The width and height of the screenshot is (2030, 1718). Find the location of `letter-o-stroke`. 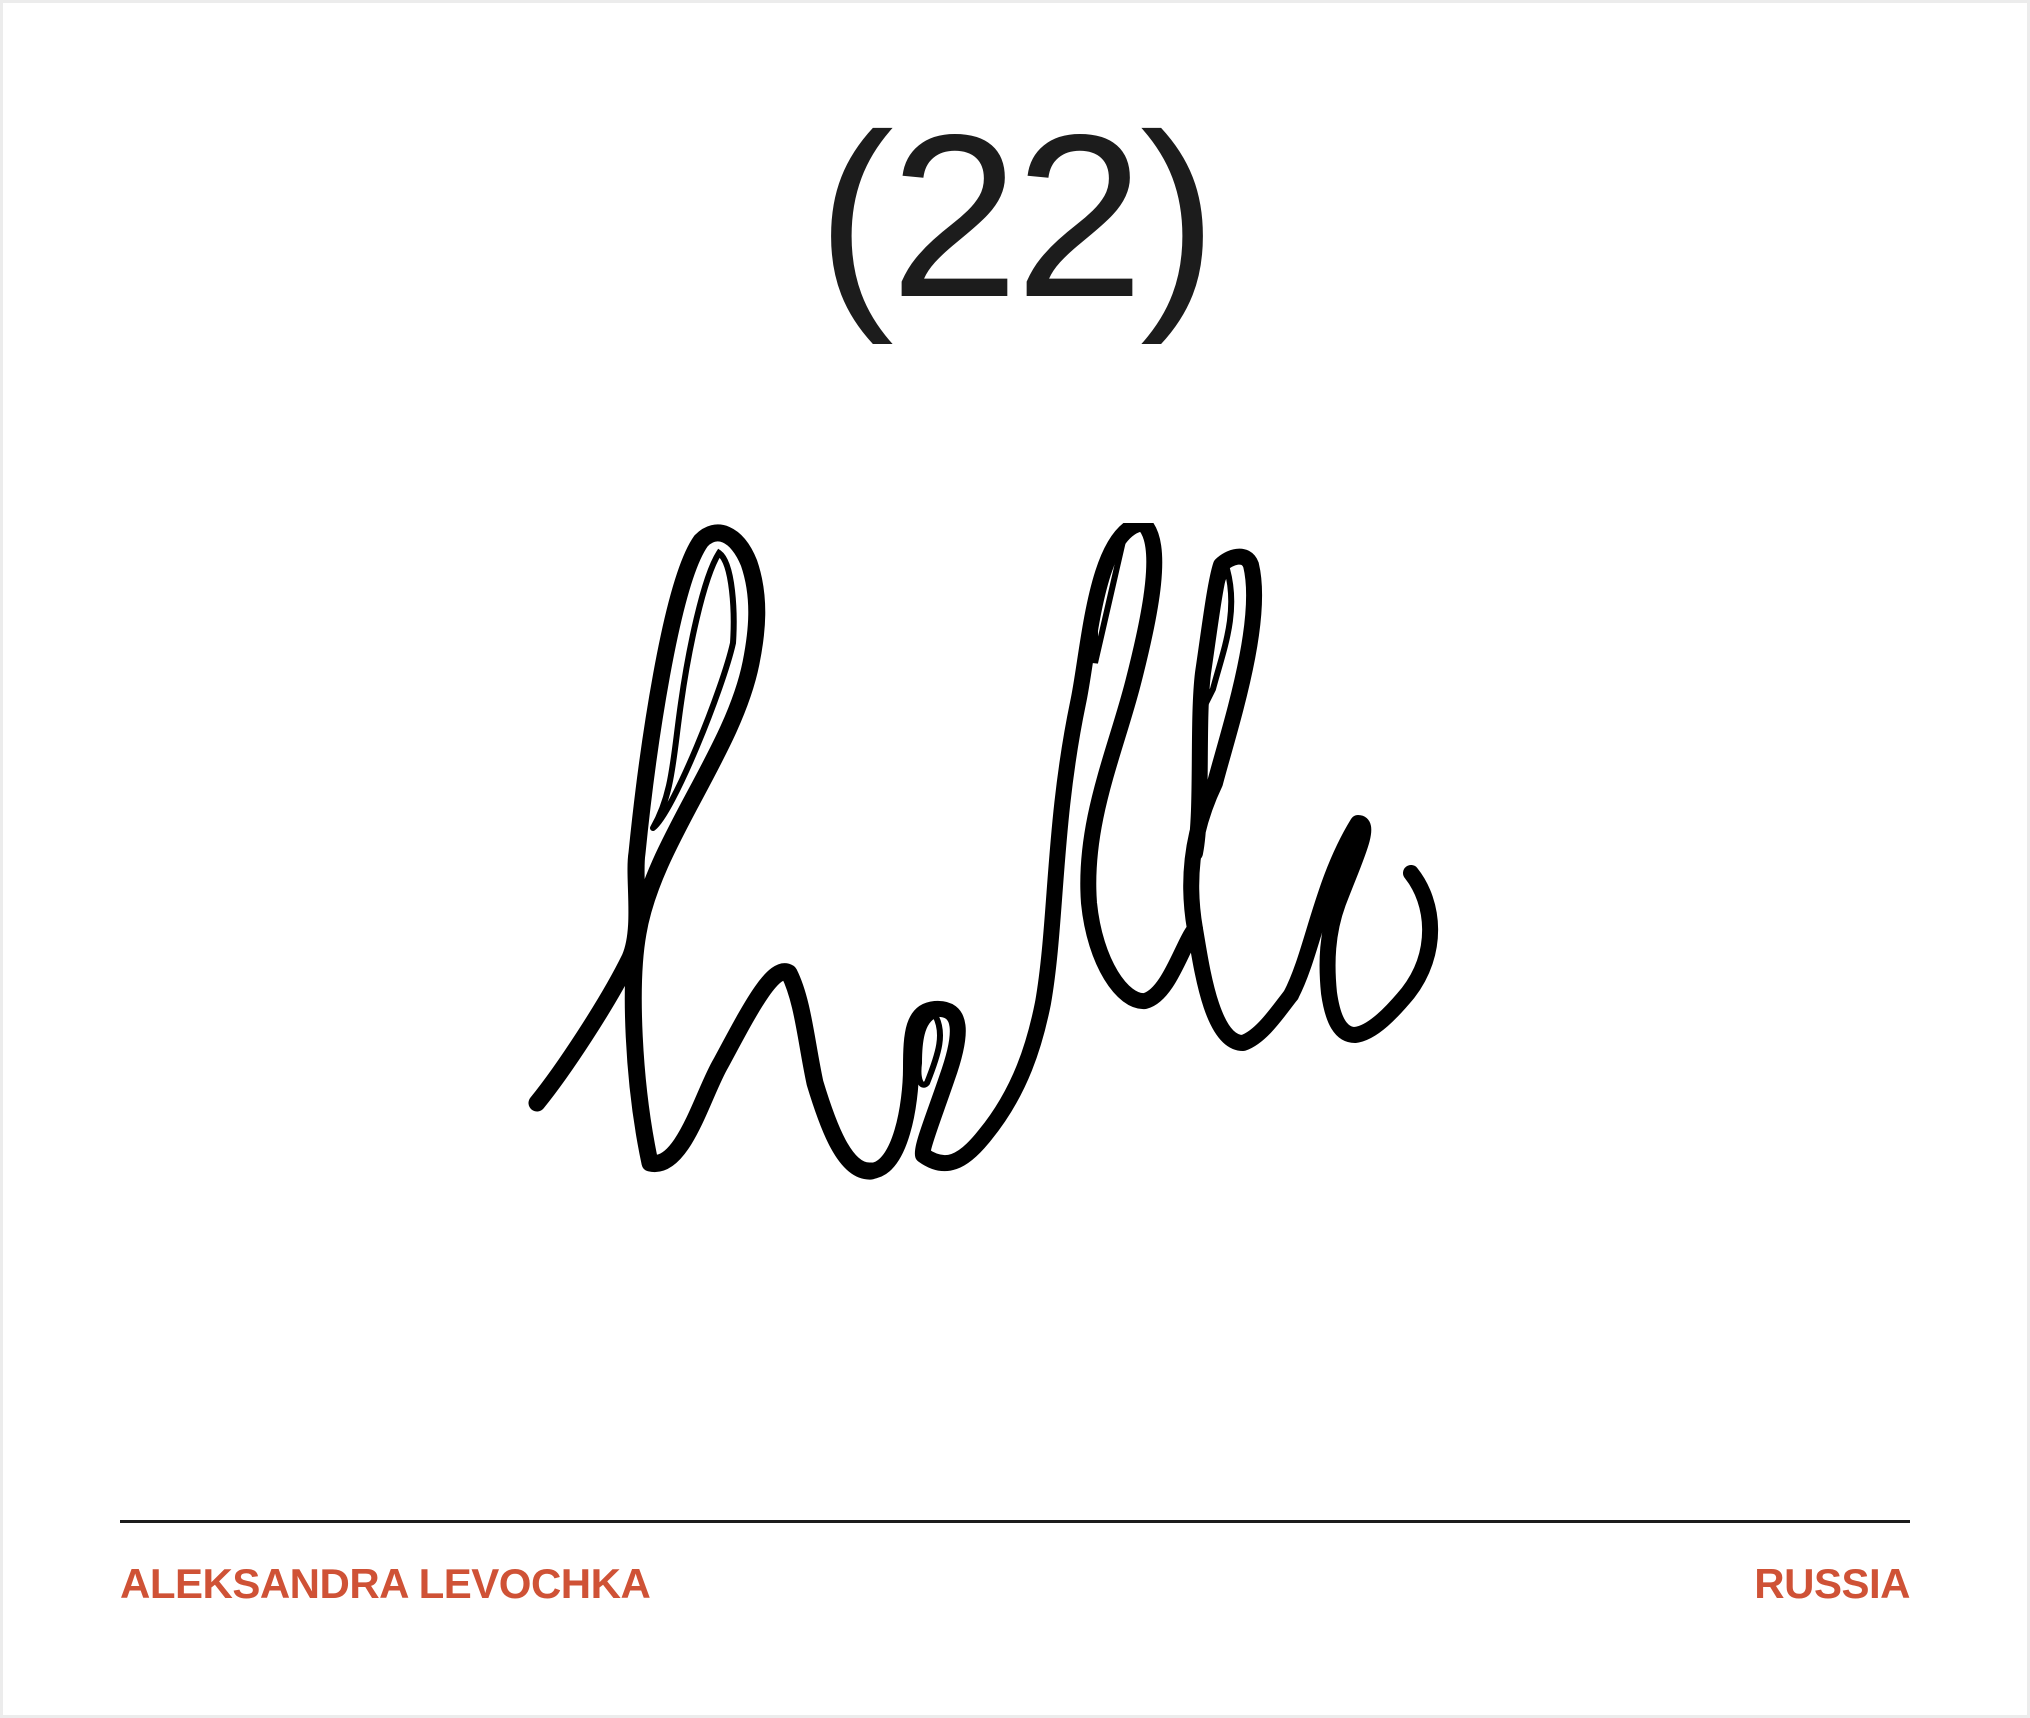

letter-o-stroke is located at coordinates (1361, 929).